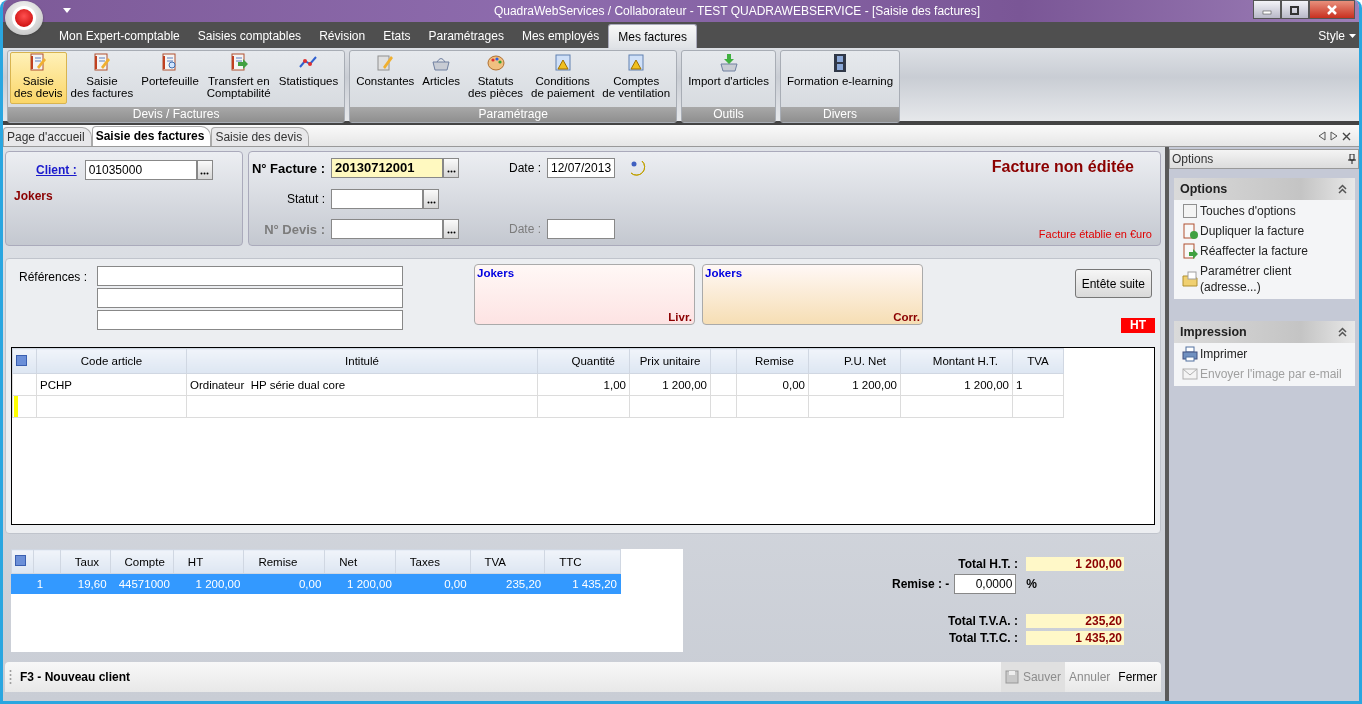  Describe the element at coordinates (176, 114) in the screenshot. I see `group-label: Devis / Factures` at that location.